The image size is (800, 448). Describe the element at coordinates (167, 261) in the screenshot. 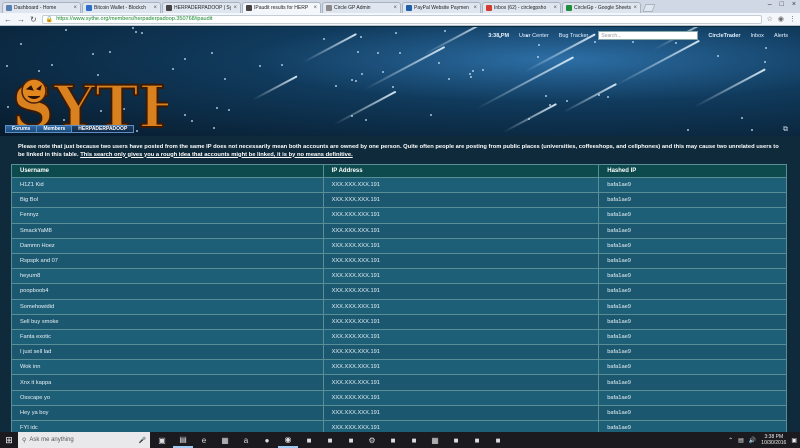

I see `username-cell: Rspspk and 07` at that location.